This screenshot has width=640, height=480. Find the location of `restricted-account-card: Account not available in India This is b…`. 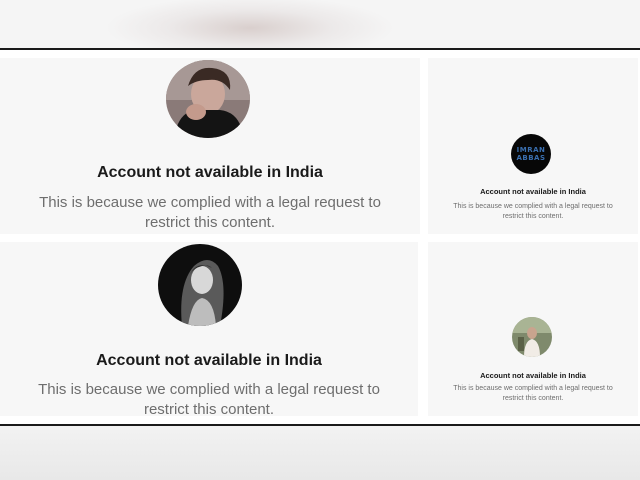

restricted-account-card: Account not available in India This is b… is located at coordinates (533, 329).